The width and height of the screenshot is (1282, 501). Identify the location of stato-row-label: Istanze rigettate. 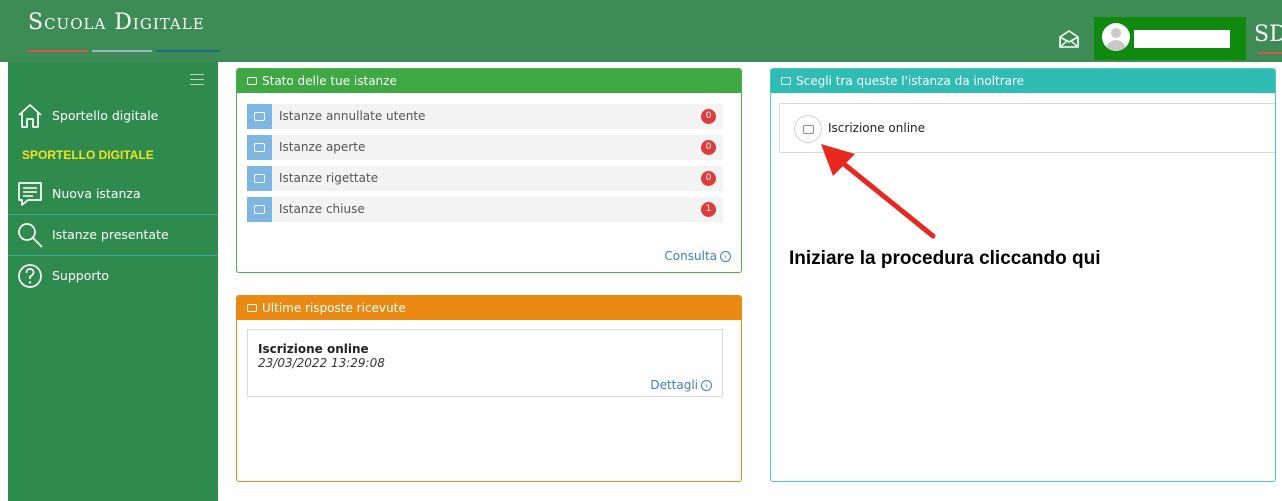
(329, 178).